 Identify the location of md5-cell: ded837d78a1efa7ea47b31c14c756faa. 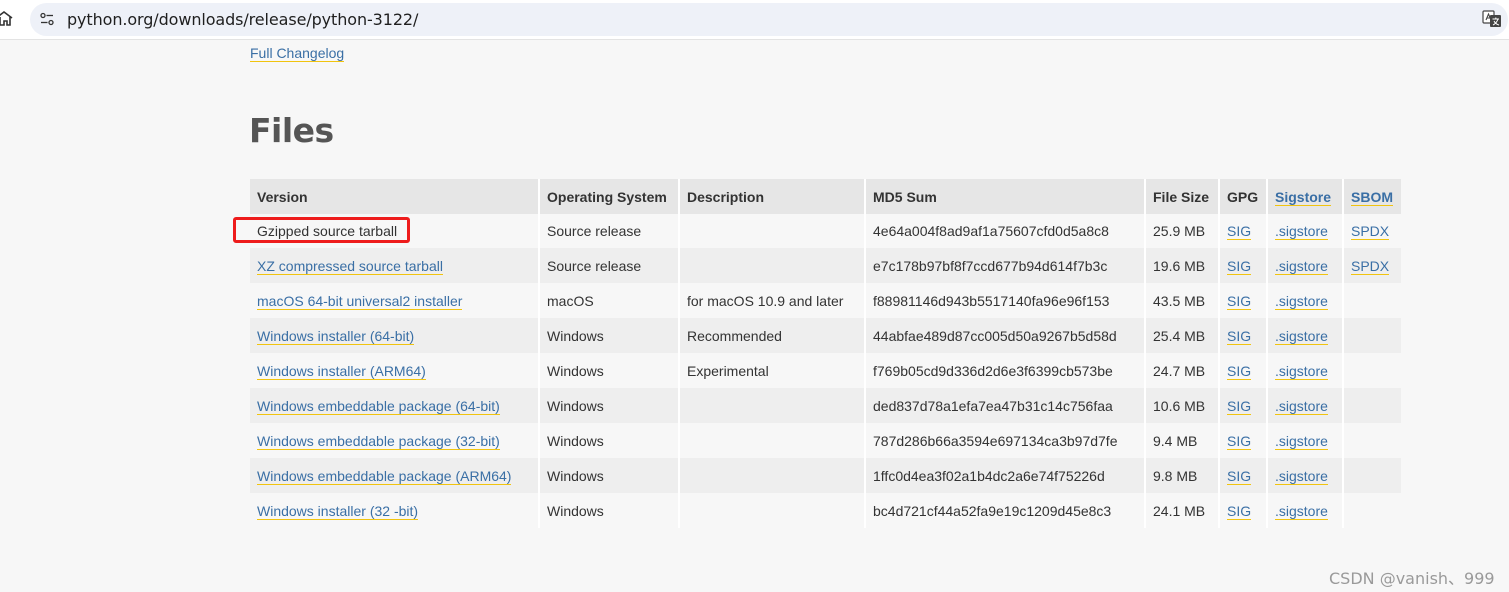
(1005, 405).